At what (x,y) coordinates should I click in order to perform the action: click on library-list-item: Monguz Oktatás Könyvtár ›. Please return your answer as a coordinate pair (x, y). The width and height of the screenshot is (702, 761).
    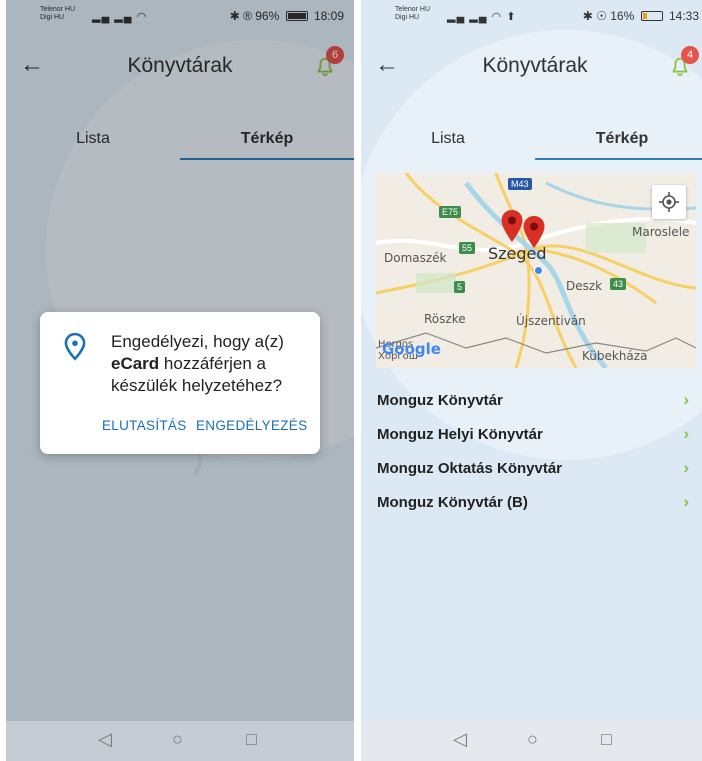
    Looking at the image, I should click on (531, 469).